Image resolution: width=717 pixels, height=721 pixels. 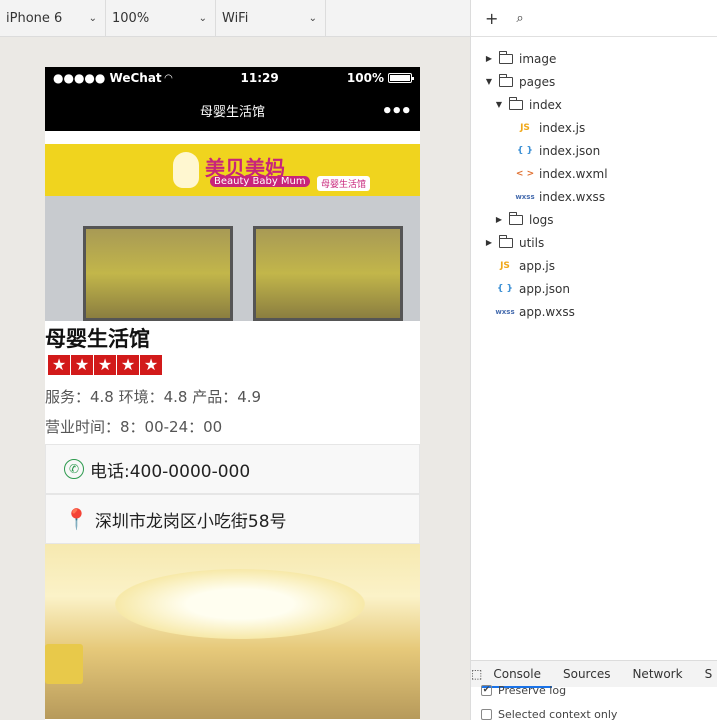 I want to click on address-row: 📍 深圳市龙岗区小吃街58号, so click(x=232, y=519).